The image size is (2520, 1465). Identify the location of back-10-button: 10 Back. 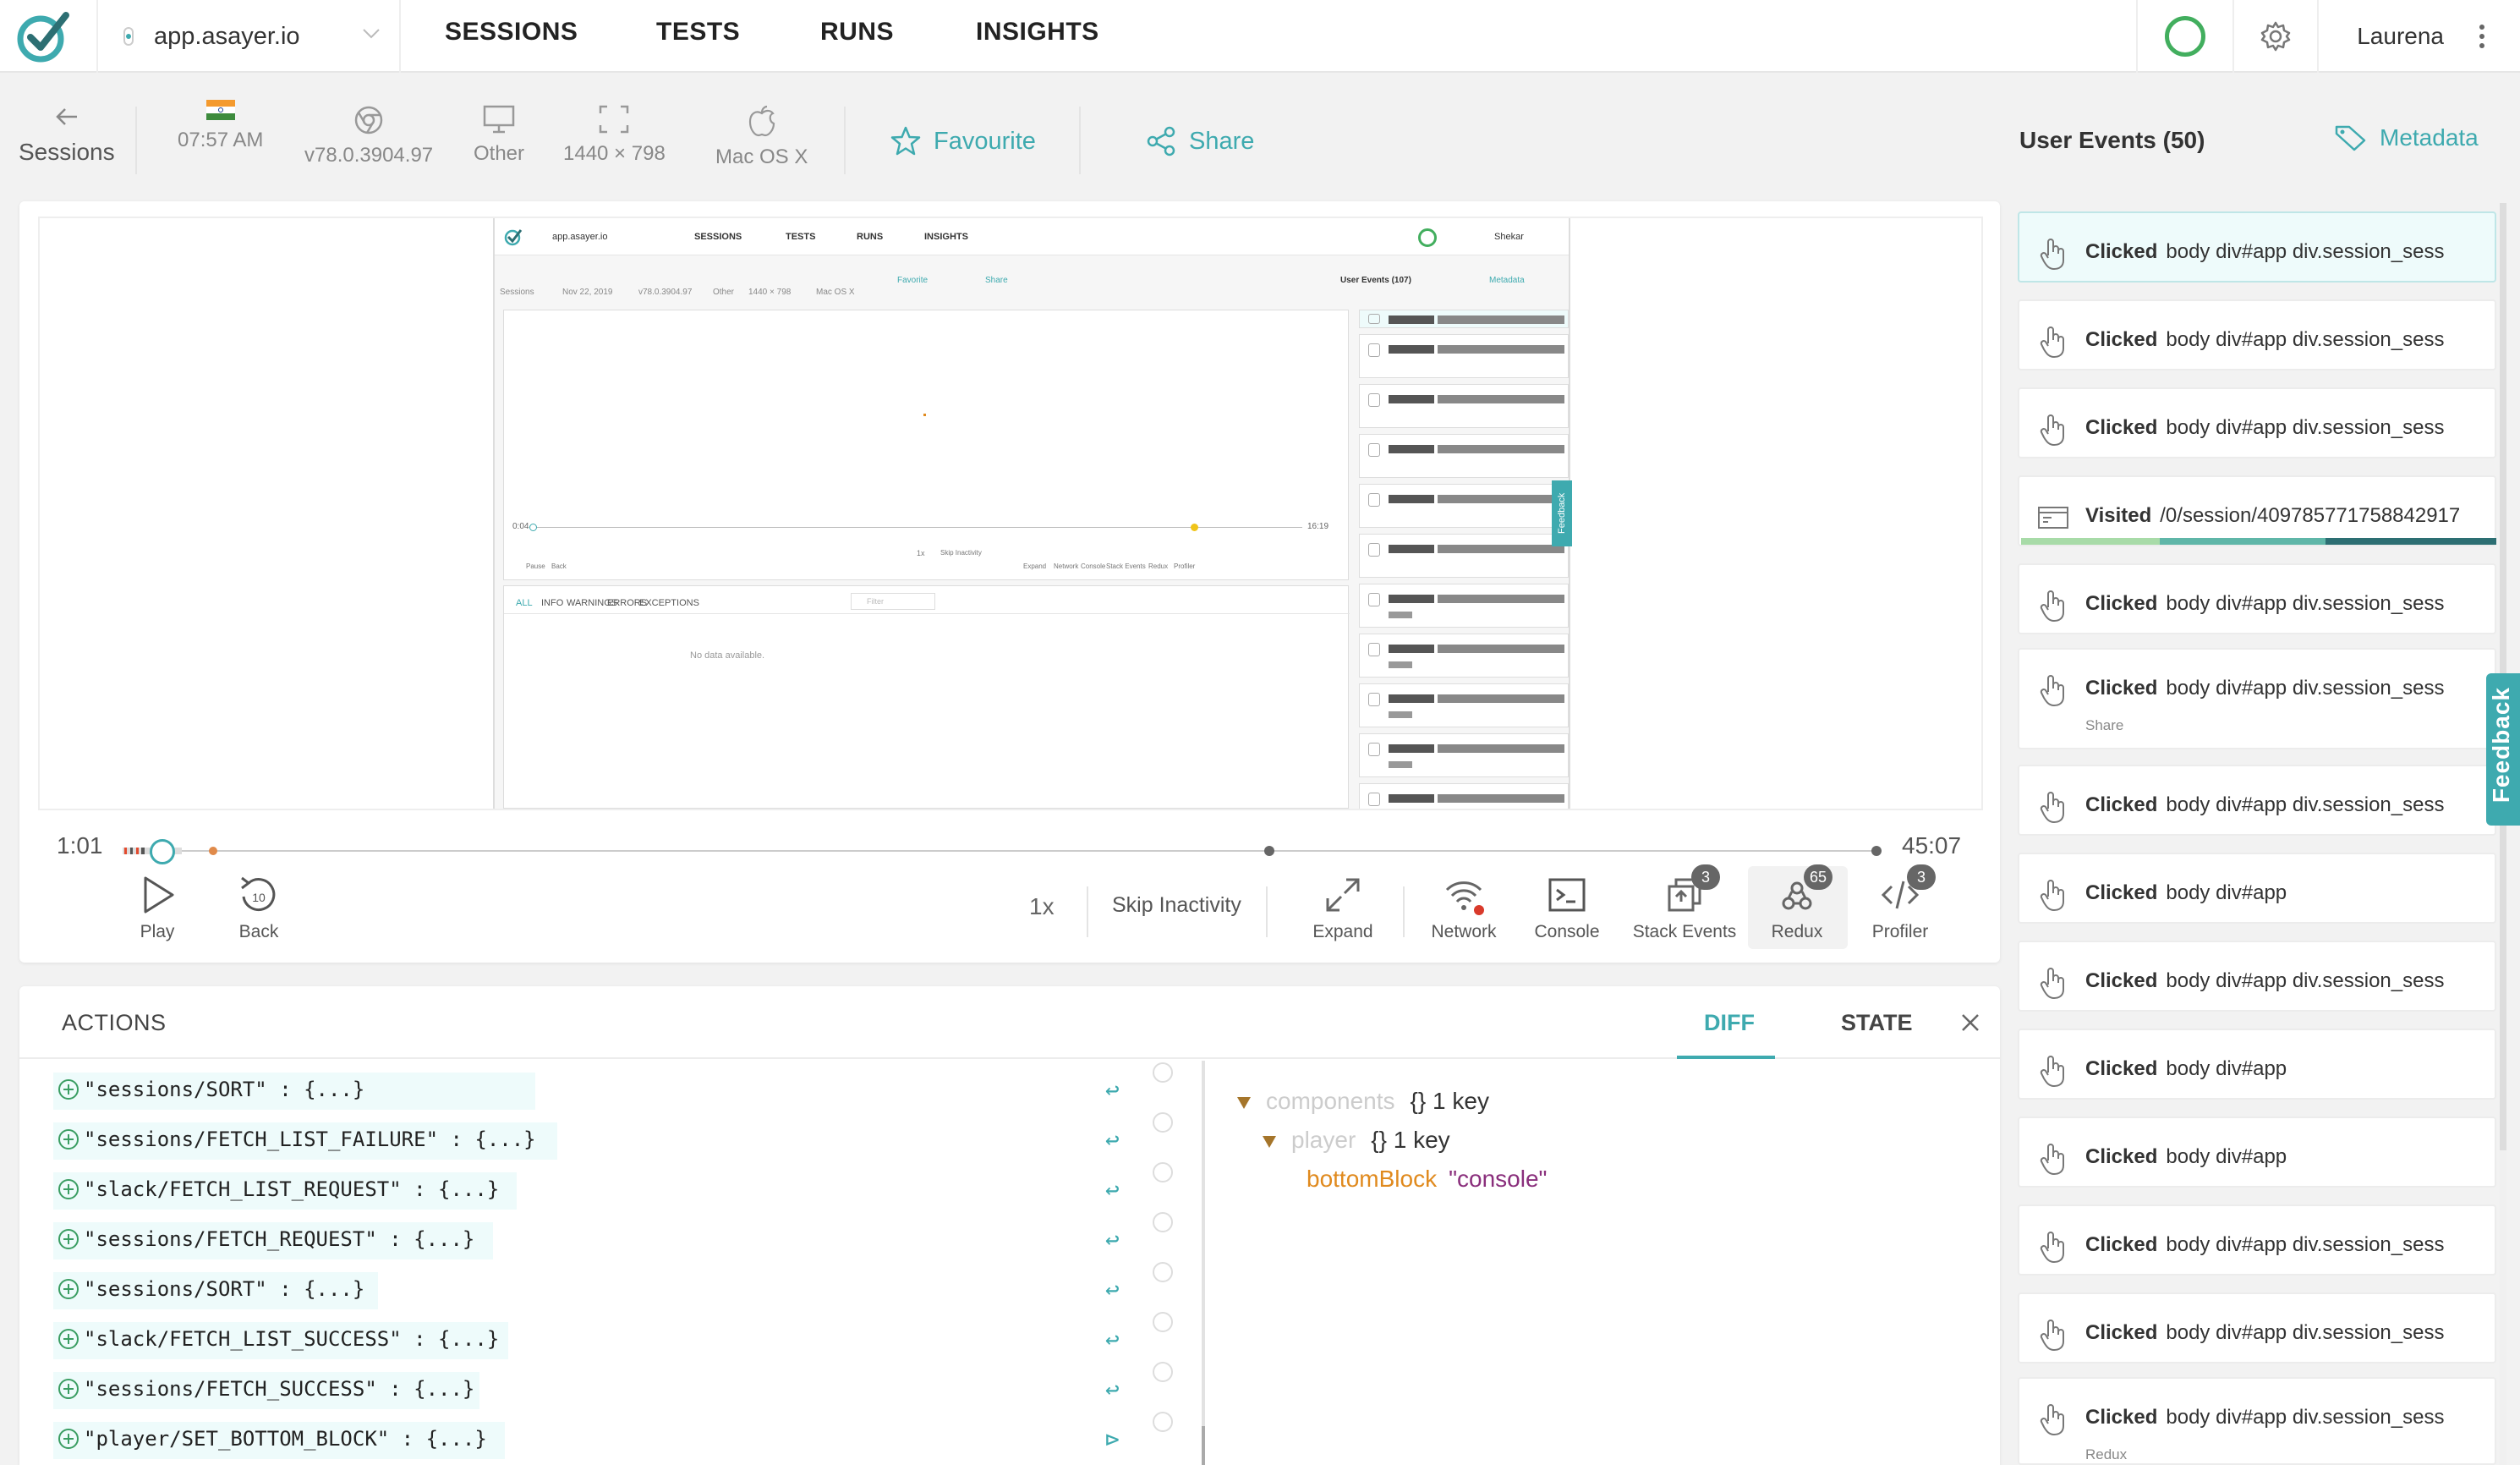
(259, 906).